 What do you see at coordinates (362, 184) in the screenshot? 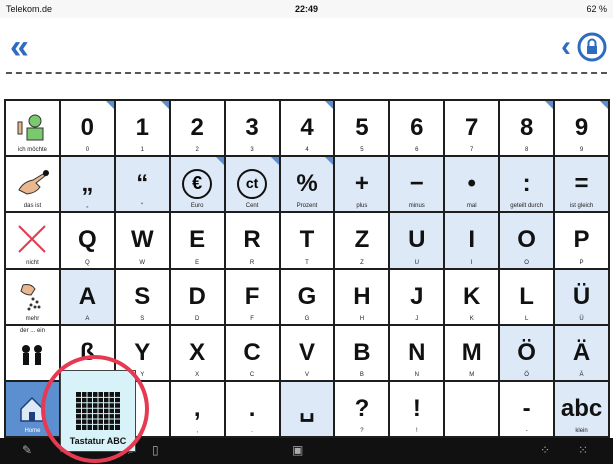
I see `key-plus: + plus` at bounding box center [362, 184].